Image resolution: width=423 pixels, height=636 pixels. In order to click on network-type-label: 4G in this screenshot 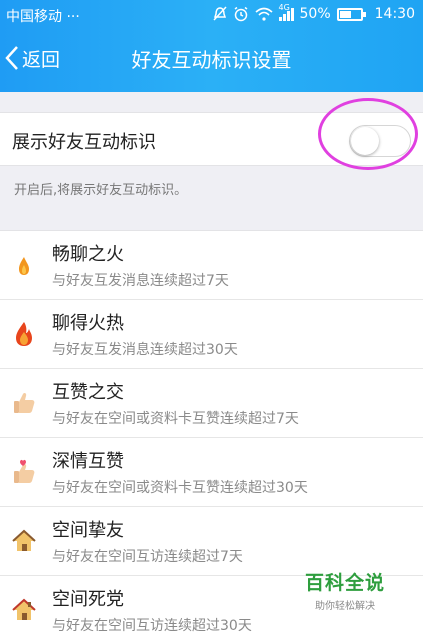, I will do `click(284, 7)`.